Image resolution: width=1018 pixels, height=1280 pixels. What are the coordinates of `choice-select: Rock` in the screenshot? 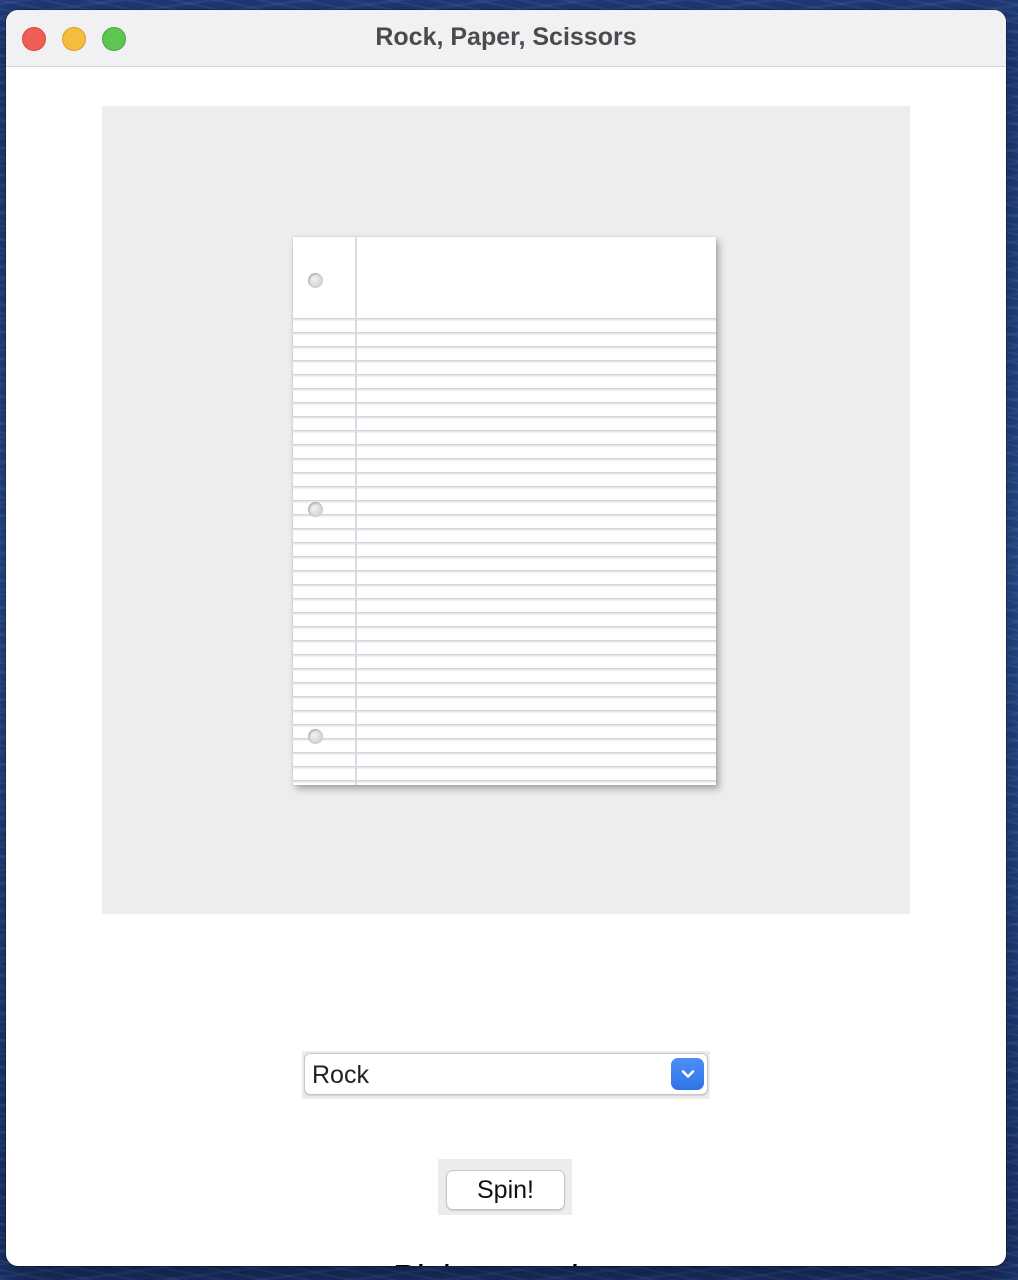 It's located at (506, 1074).